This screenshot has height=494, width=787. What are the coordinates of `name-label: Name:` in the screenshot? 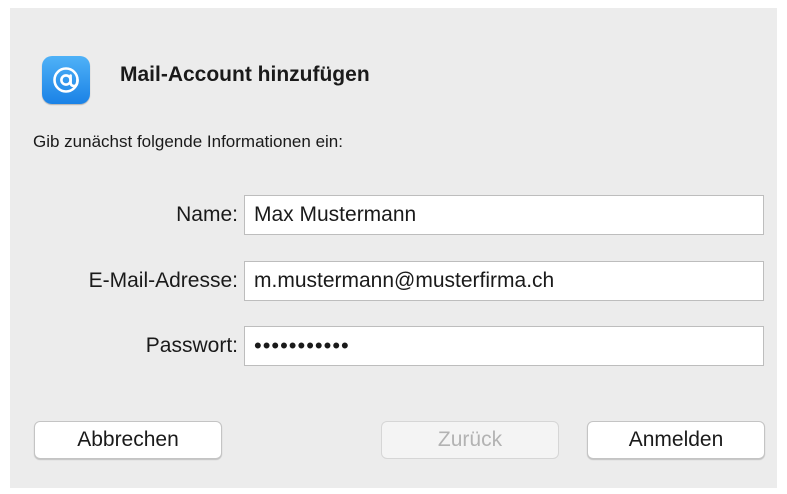 It's located at (207, 214).